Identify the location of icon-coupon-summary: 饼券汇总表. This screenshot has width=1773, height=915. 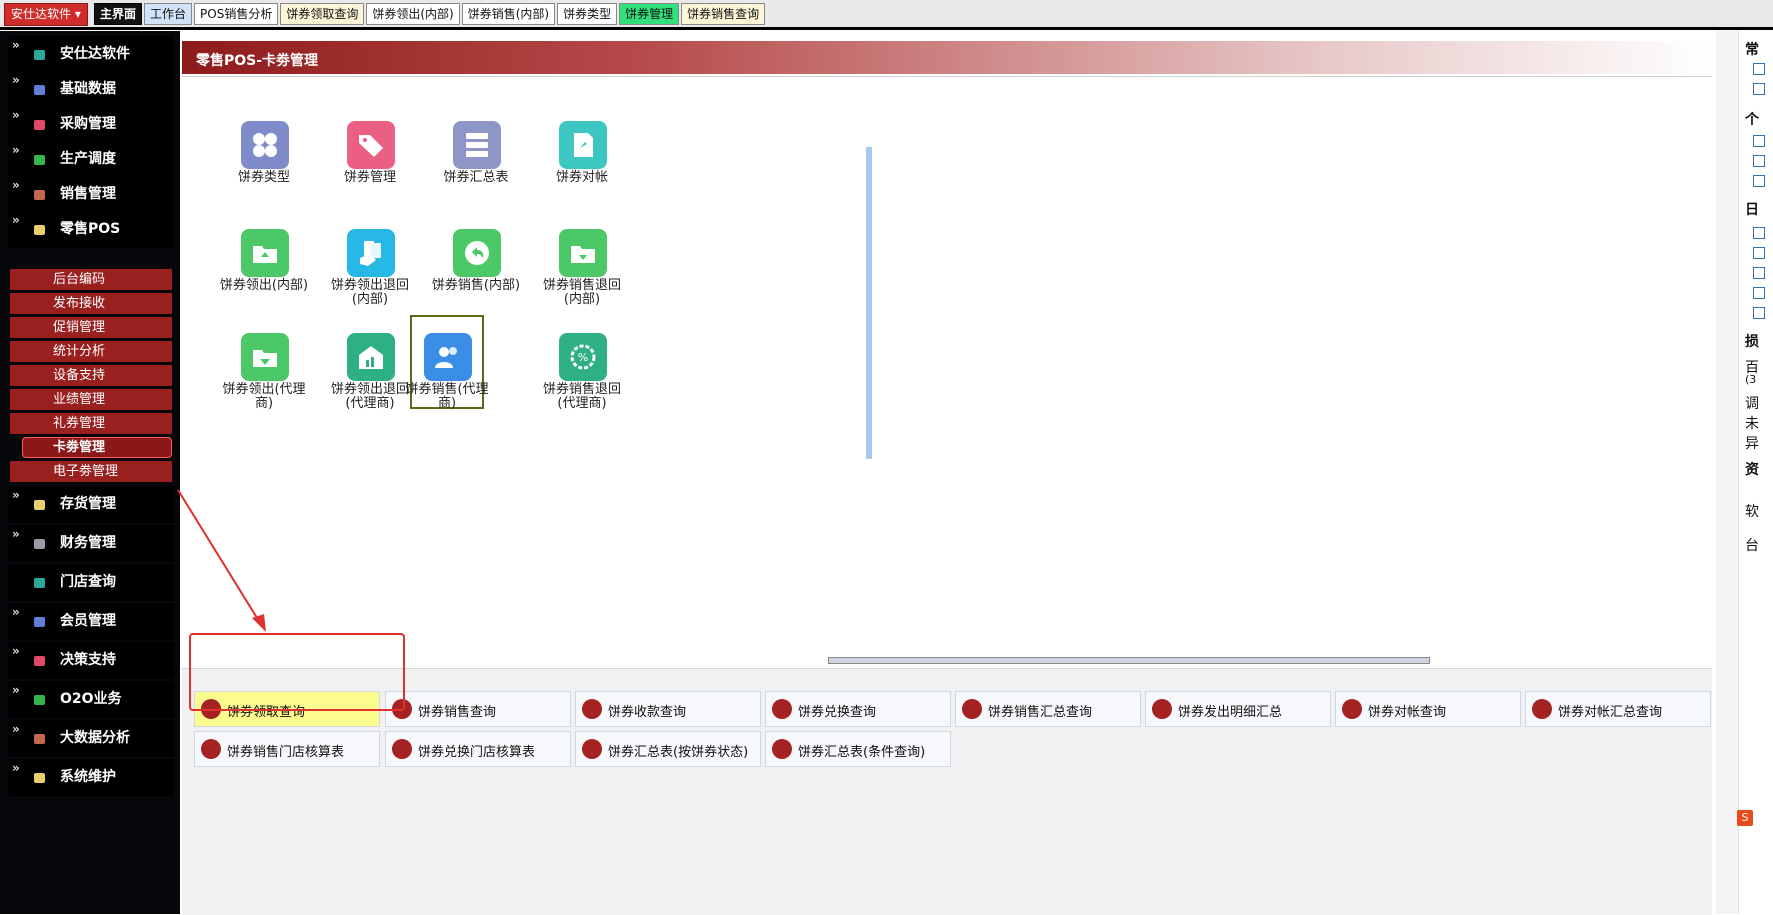
(476, 171).